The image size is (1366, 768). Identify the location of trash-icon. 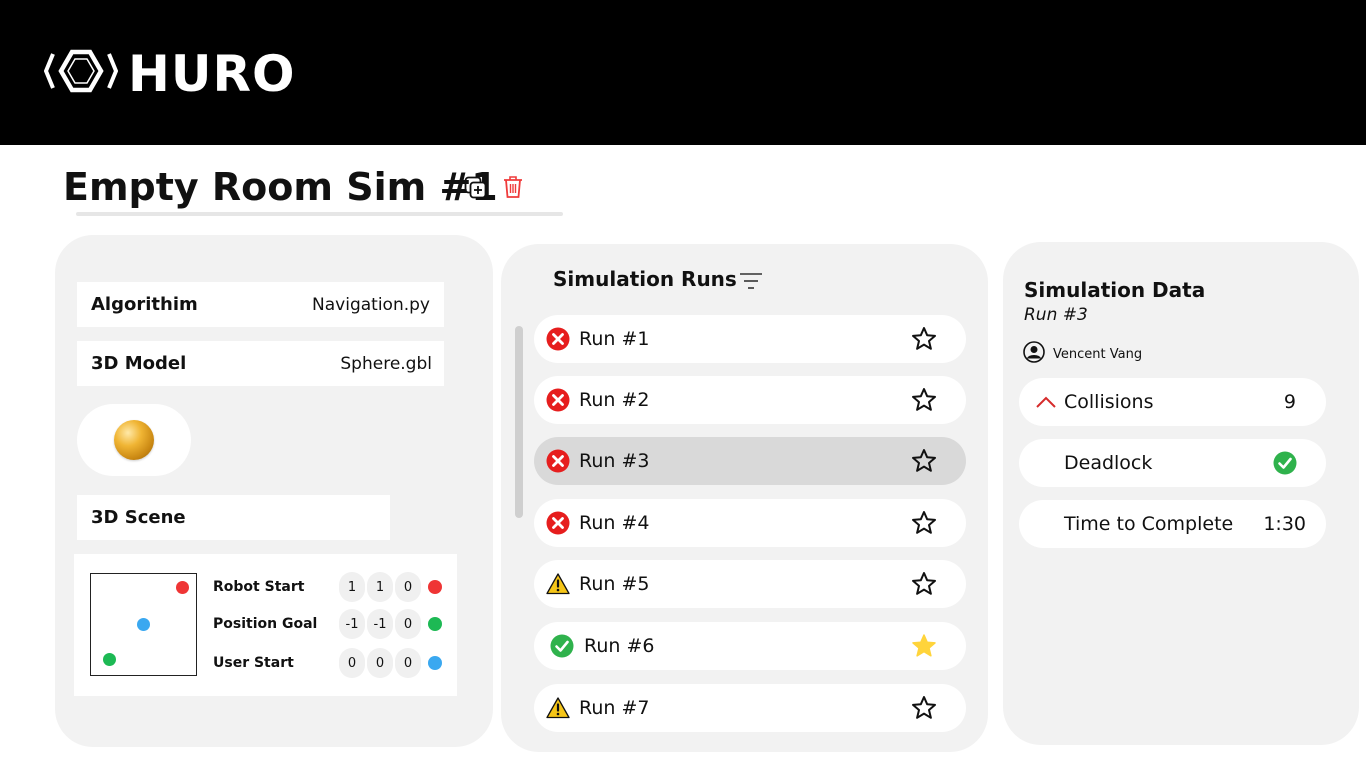
(513, 187).